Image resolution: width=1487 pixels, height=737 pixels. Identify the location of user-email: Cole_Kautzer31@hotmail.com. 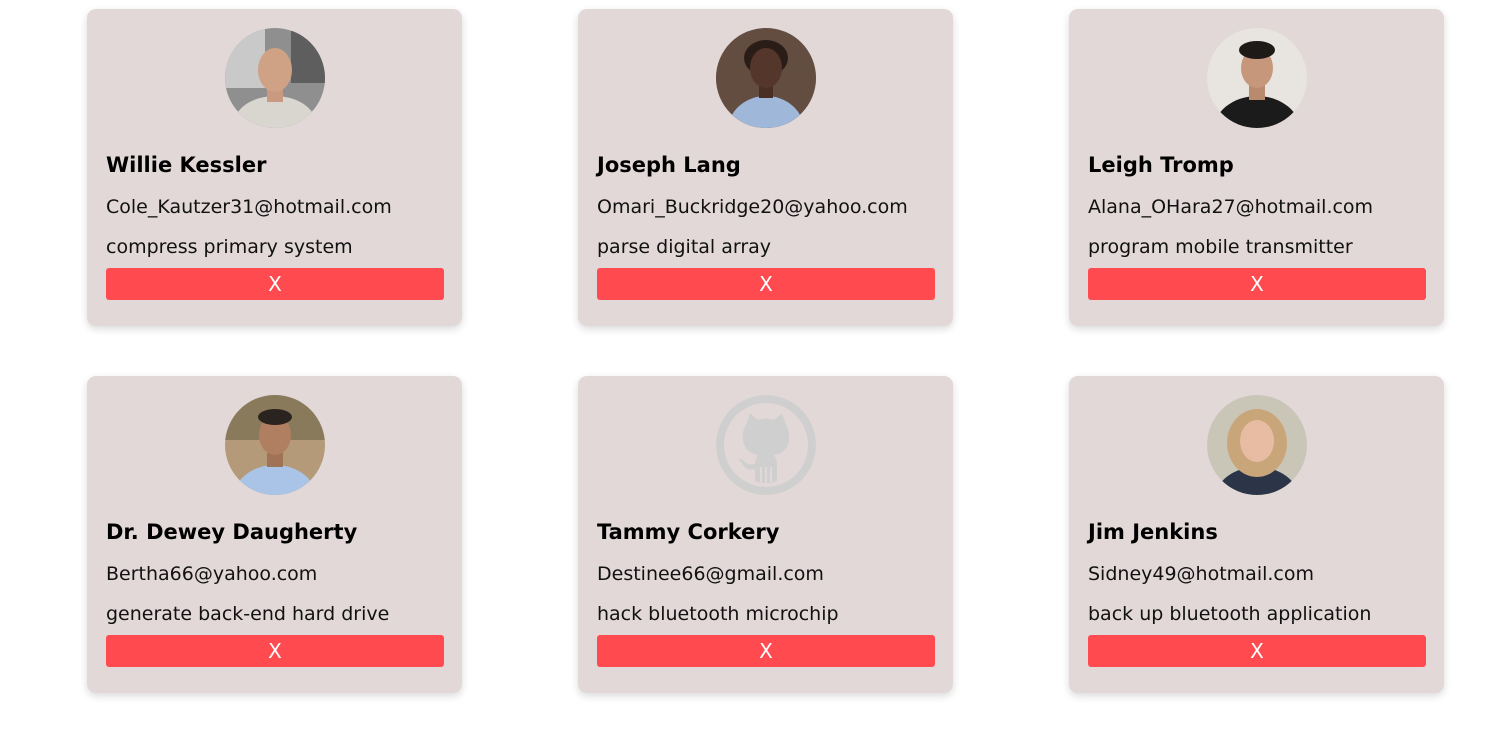
(249, 207).